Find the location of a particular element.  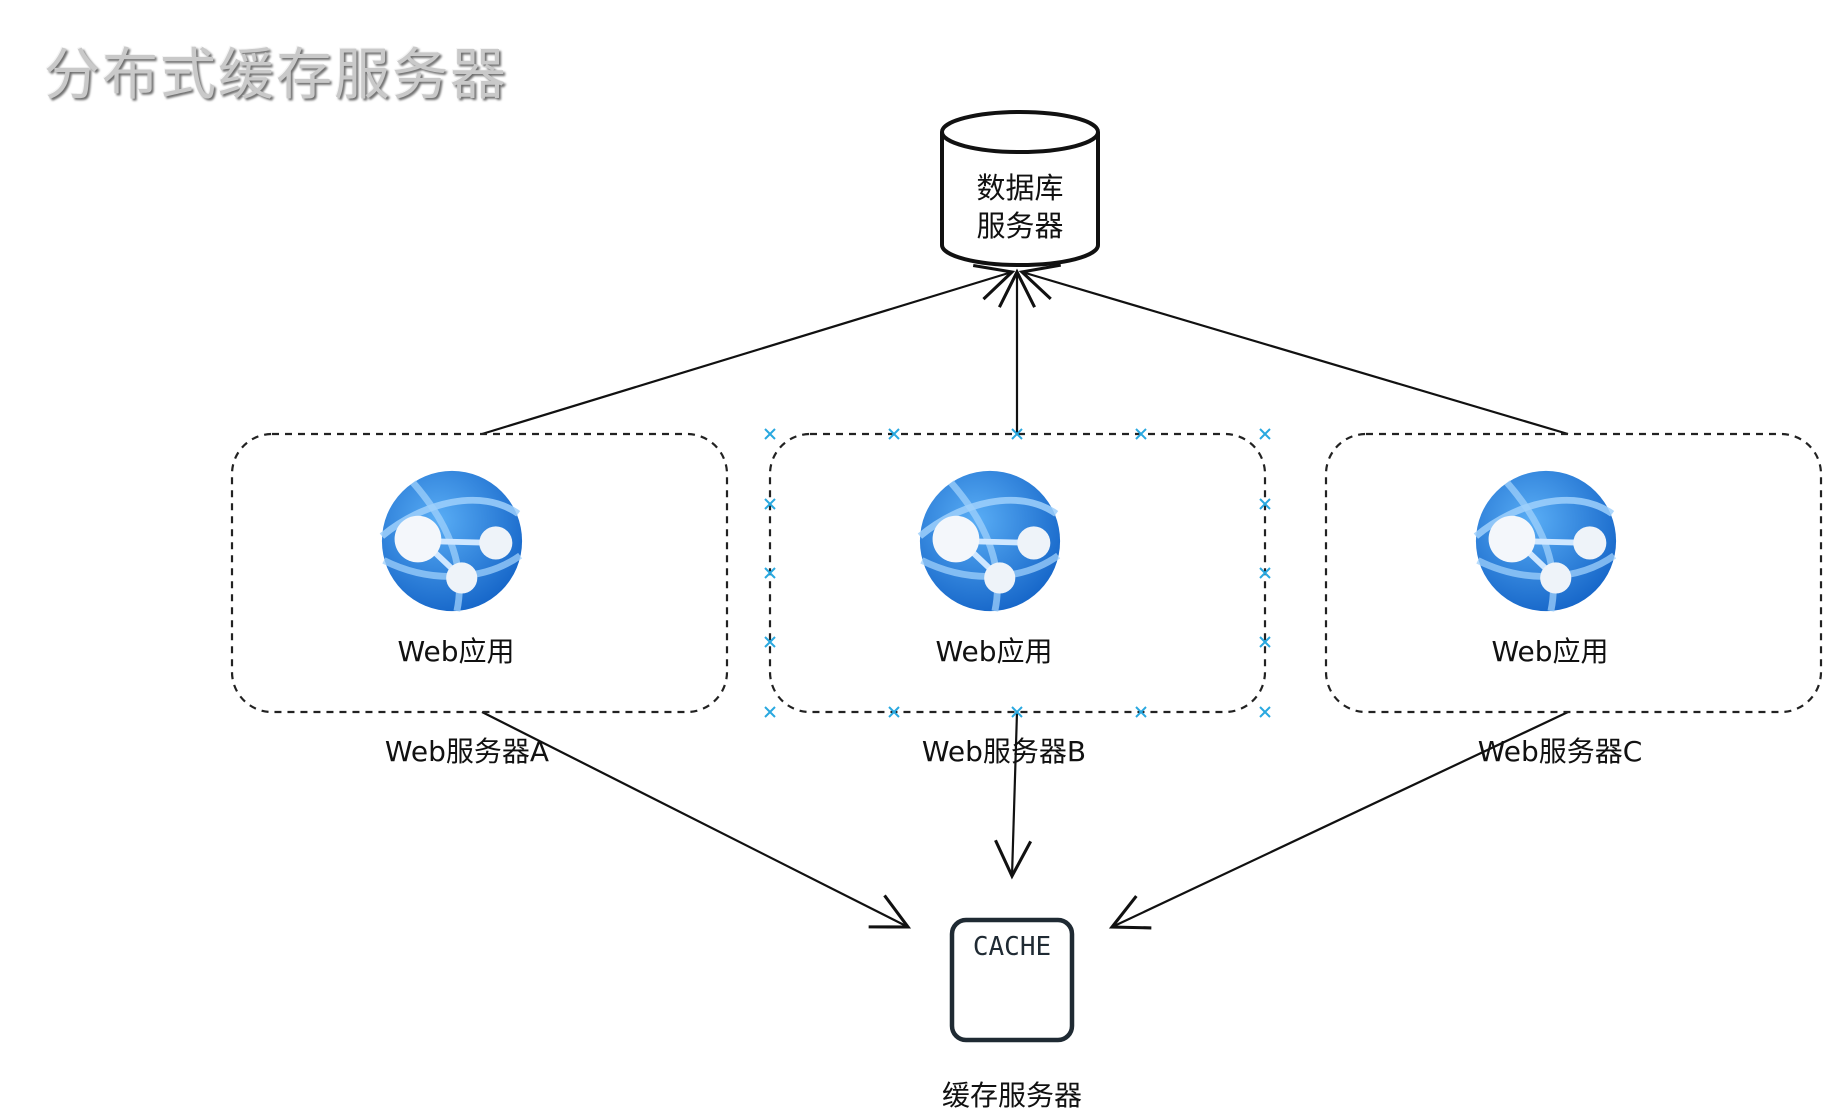

web-server-a: Web应用 Web服务器A is located at coordinates (479, 600).